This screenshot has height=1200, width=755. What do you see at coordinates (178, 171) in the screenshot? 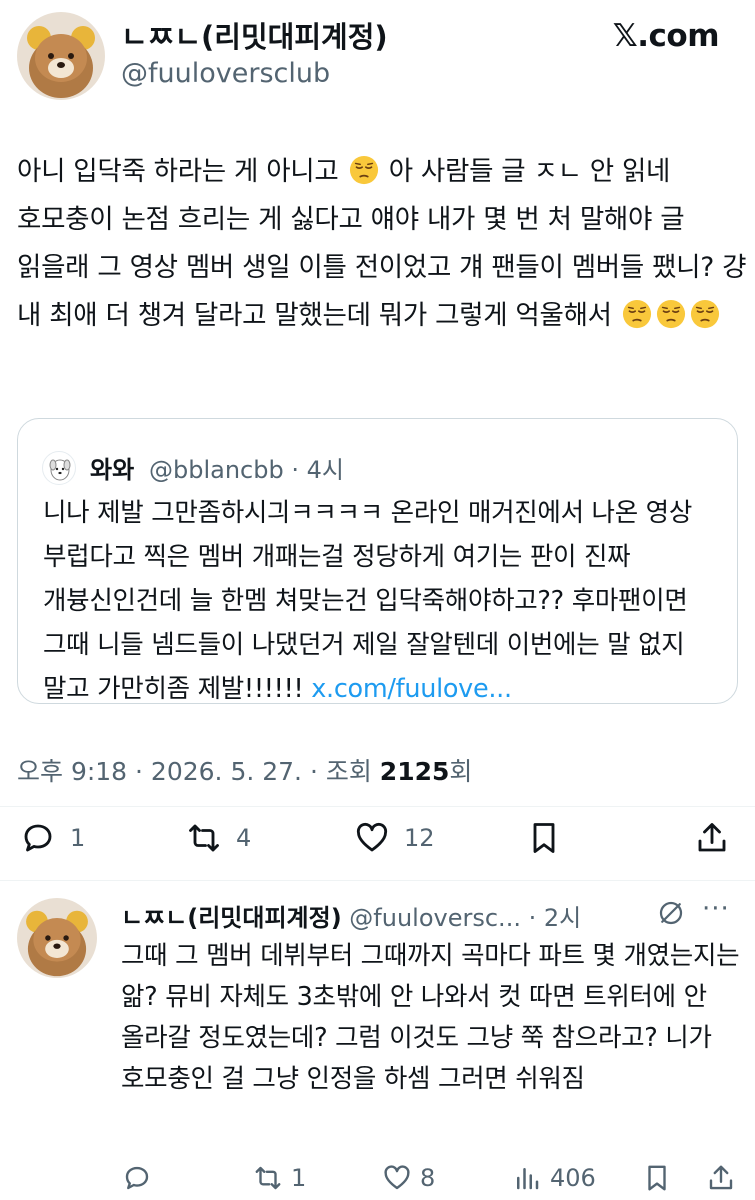
I see `tweet-text-part1: 아니 입닥죽 하라는 게 아니고` at bounding box center [178, 171].